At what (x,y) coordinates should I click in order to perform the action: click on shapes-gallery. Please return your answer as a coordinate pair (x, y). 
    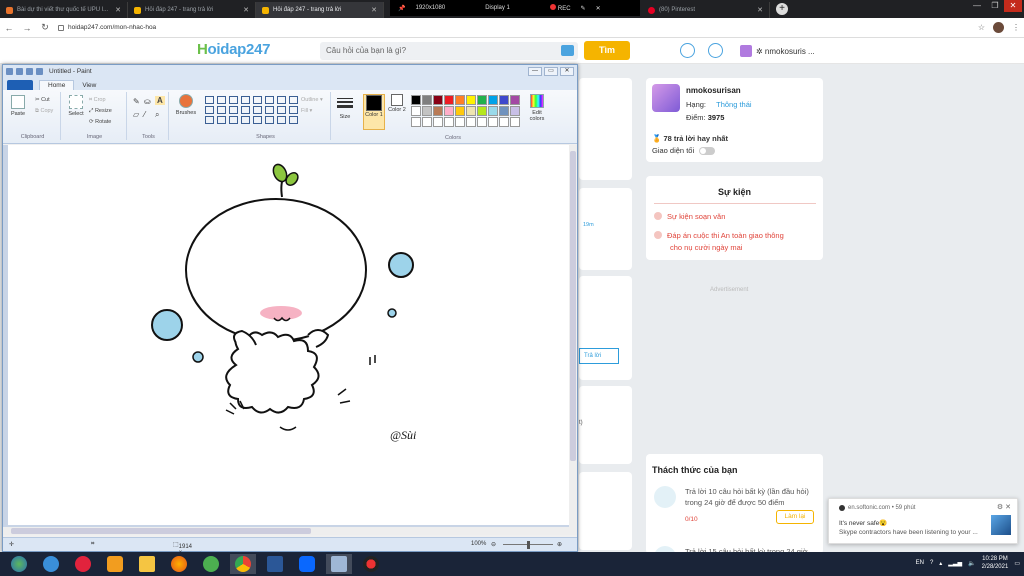
    Looking at the image, I should click on (252, 110).